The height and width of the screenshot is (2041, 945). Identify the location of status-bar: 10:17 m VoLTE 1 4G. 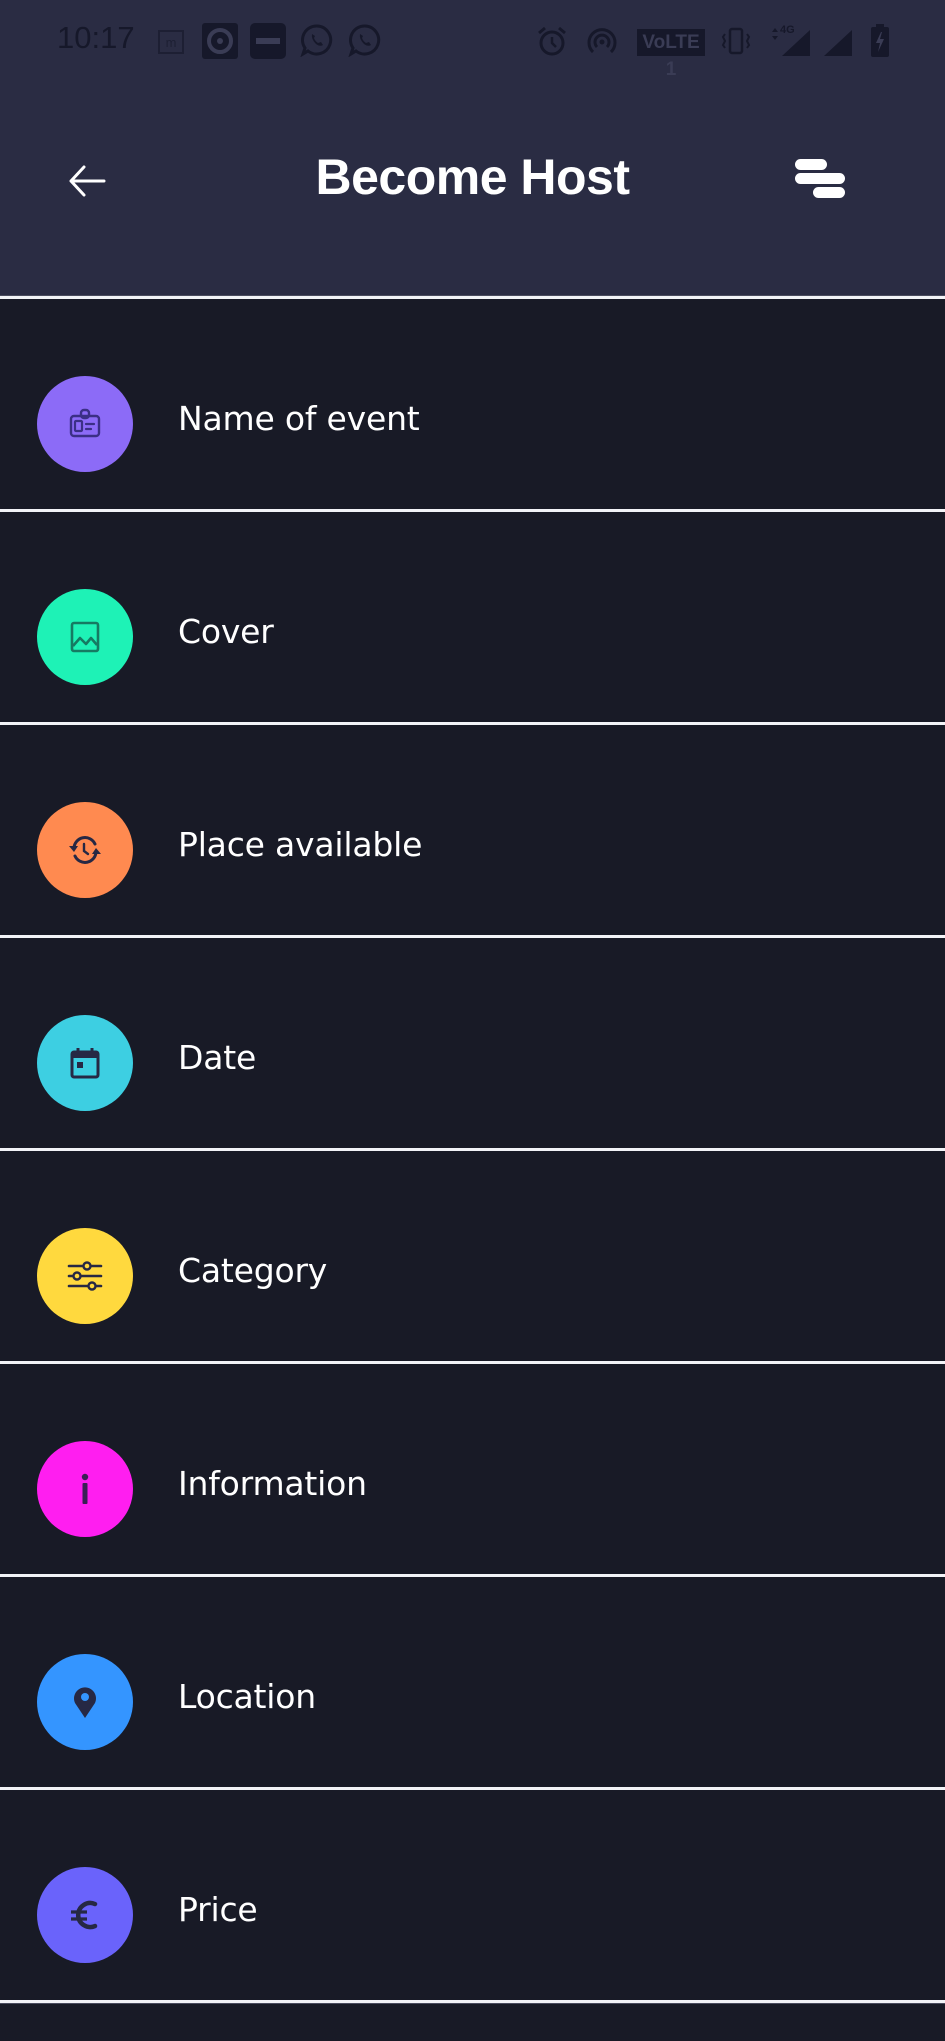
(472, 41).